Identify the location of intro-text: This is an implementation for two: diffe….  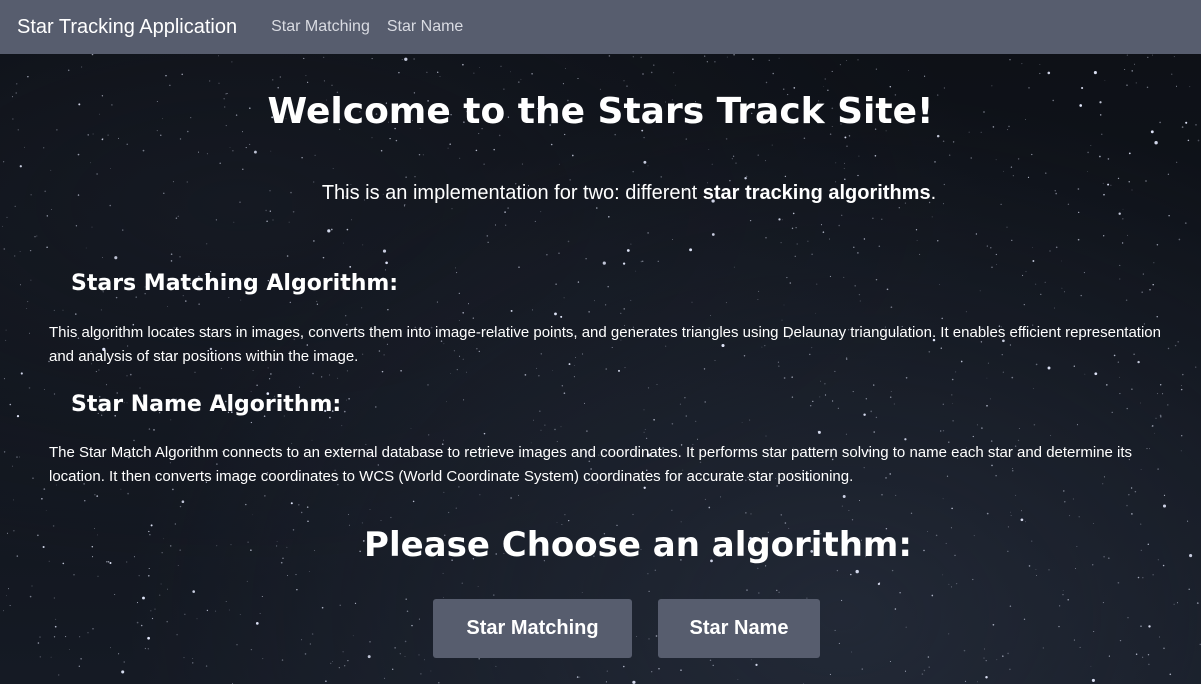
(600, 193).